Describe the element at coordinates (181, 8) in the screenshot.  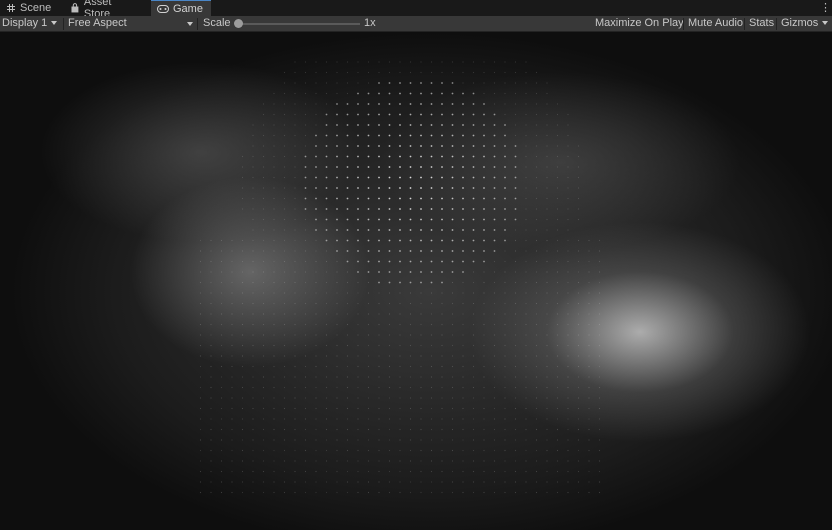
I see `tab-game: Game` at that location.